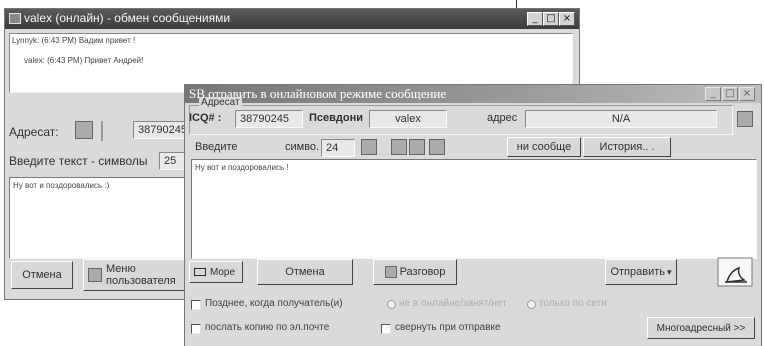  I want to click on collapse-label: свернуть при отправке, so click(448, 327).